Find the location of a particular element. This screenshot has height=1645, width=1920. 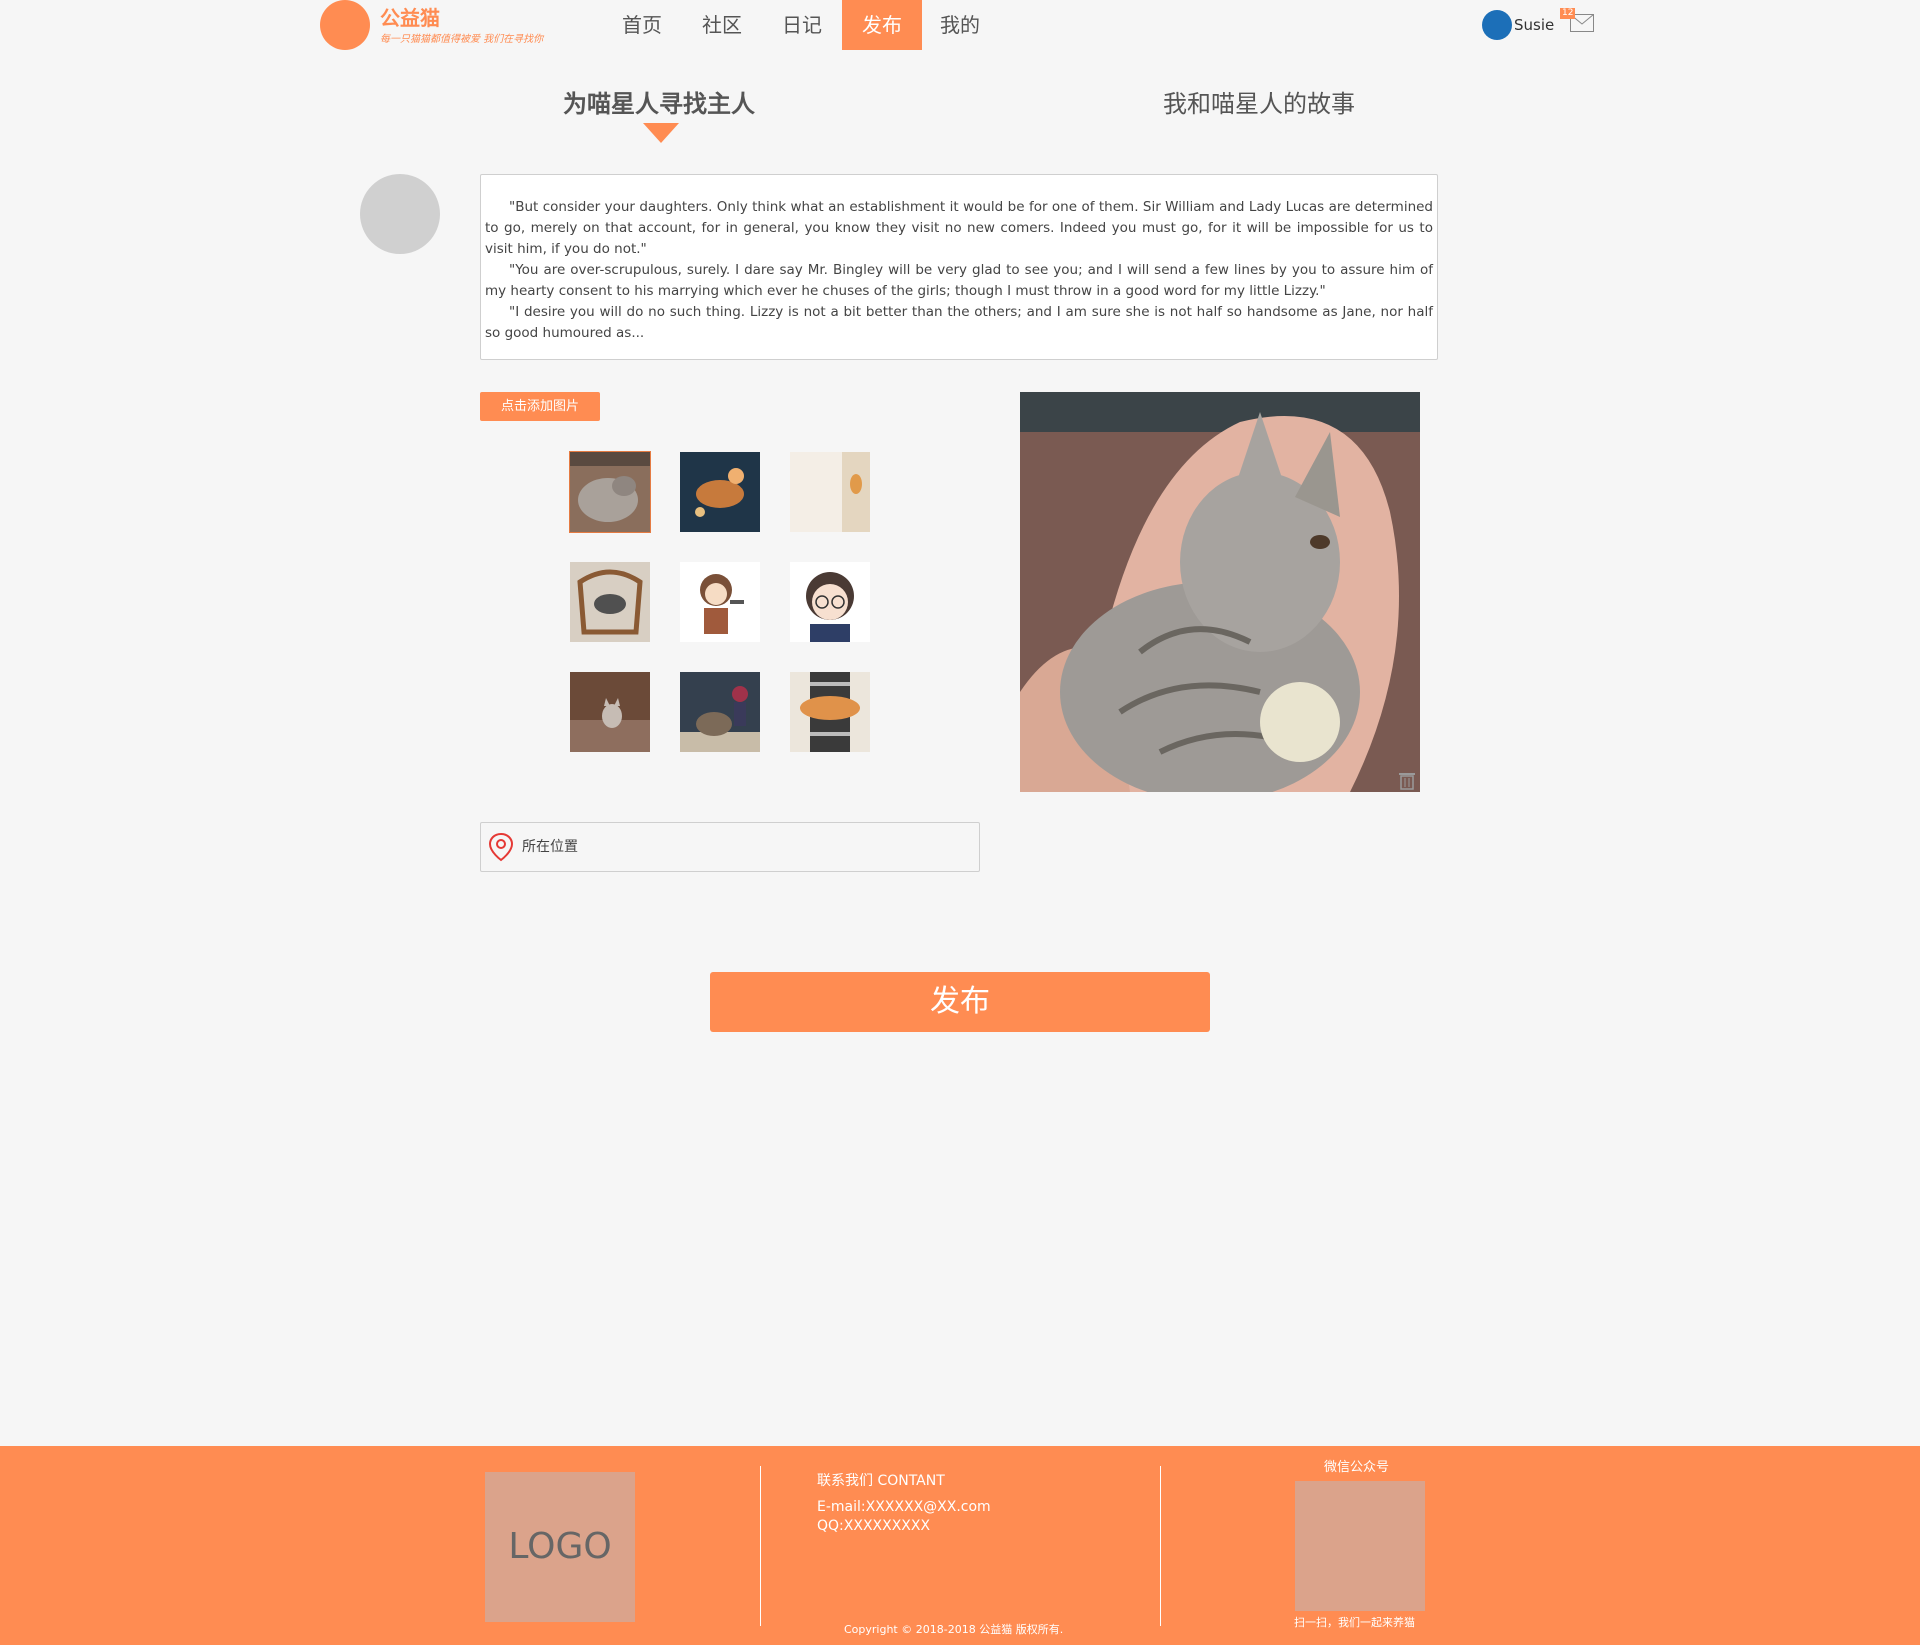

nav-home: 首页 is located at coordinates (642, 25).